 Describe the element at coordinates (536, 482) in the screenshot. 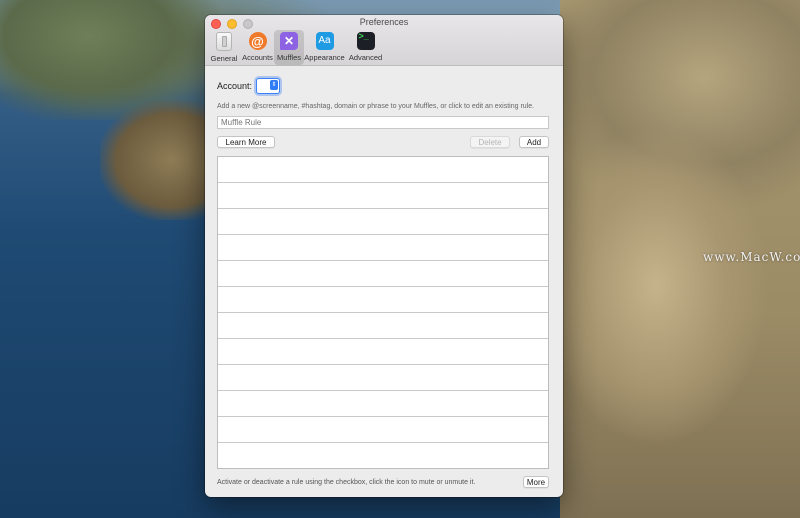

I see `more-button: More` at that location.